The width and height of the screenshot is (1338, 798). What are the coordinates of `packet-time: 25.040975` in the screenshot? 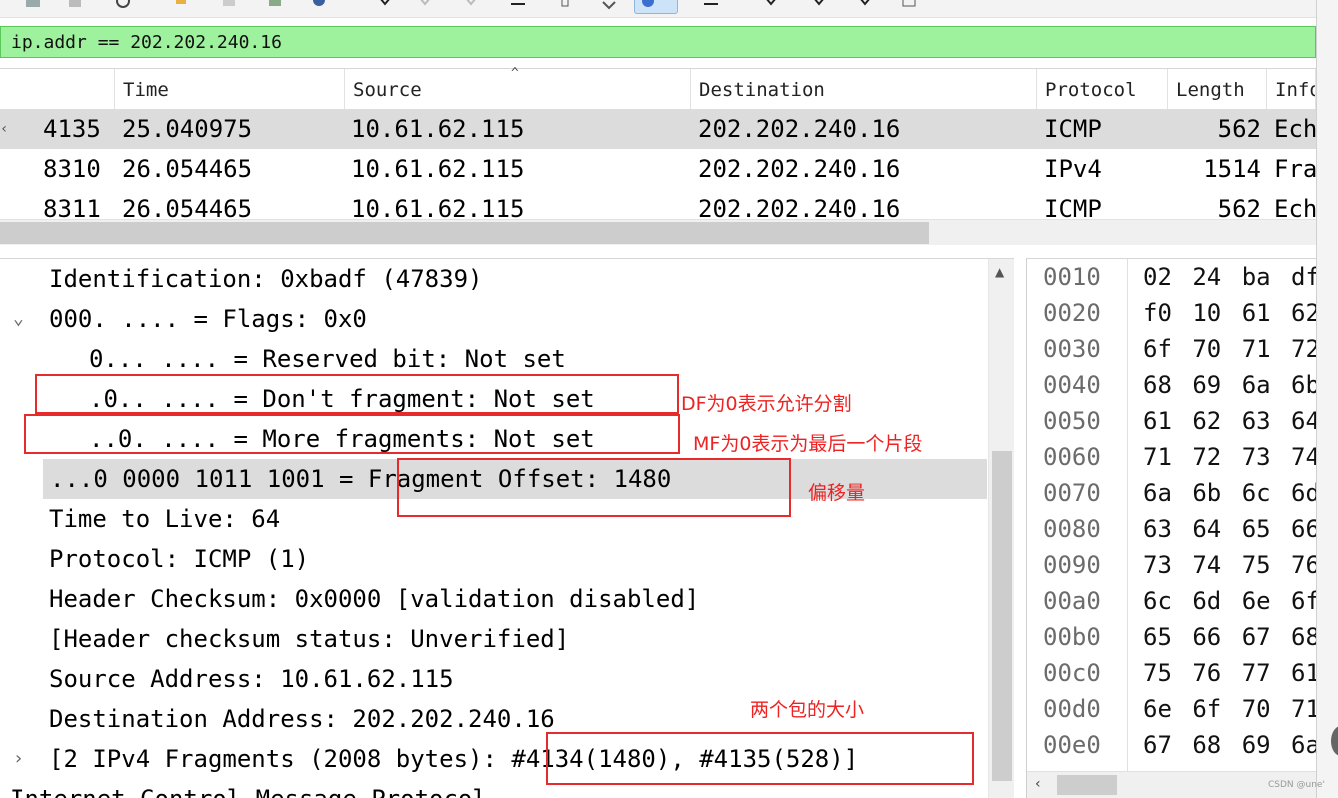 It's located at (187, 129).